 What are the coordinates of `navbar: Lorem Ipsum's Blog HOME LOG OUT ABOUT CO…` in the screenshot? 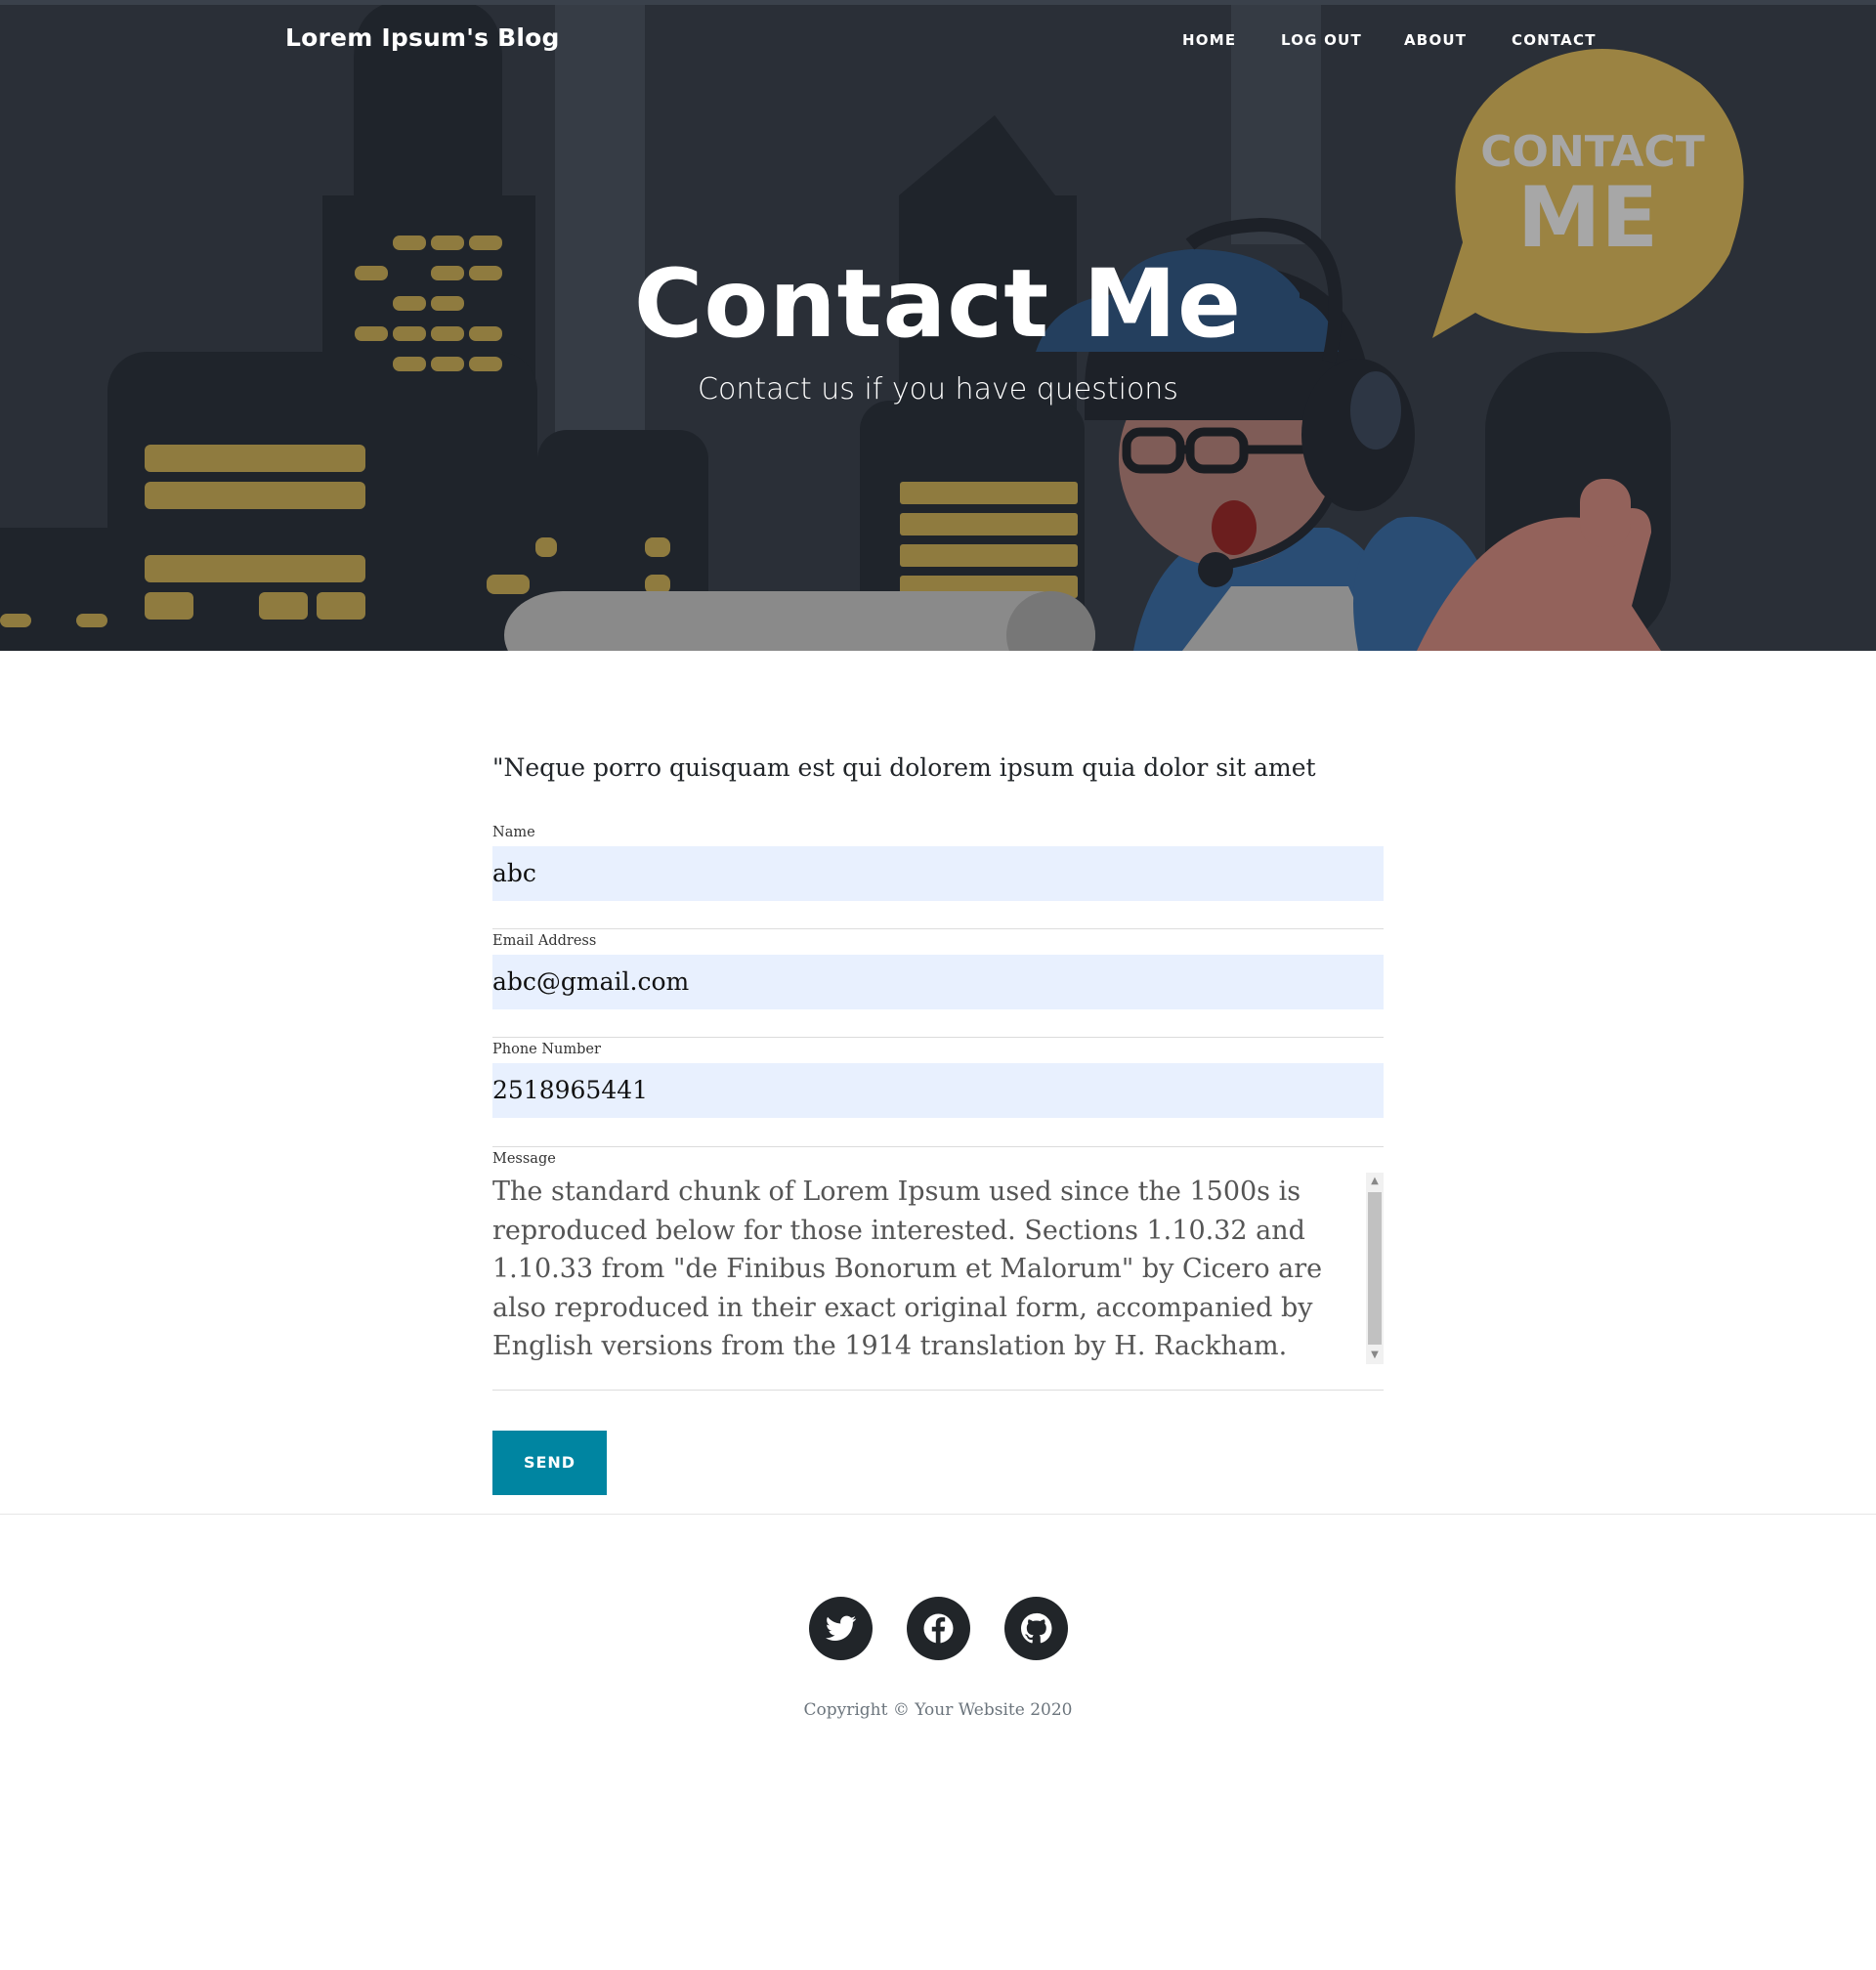 It's located at (938, 41).